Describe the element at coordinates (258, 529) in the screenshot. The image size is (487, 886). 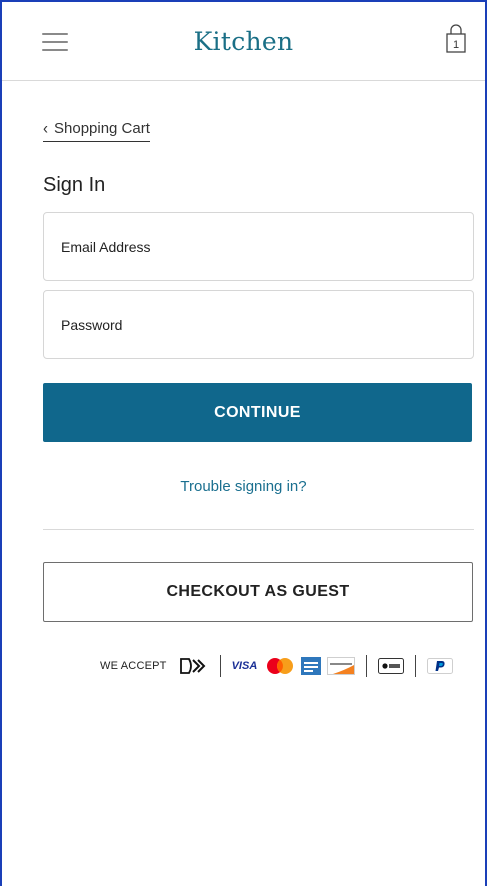
I see `section-divider` at that location.